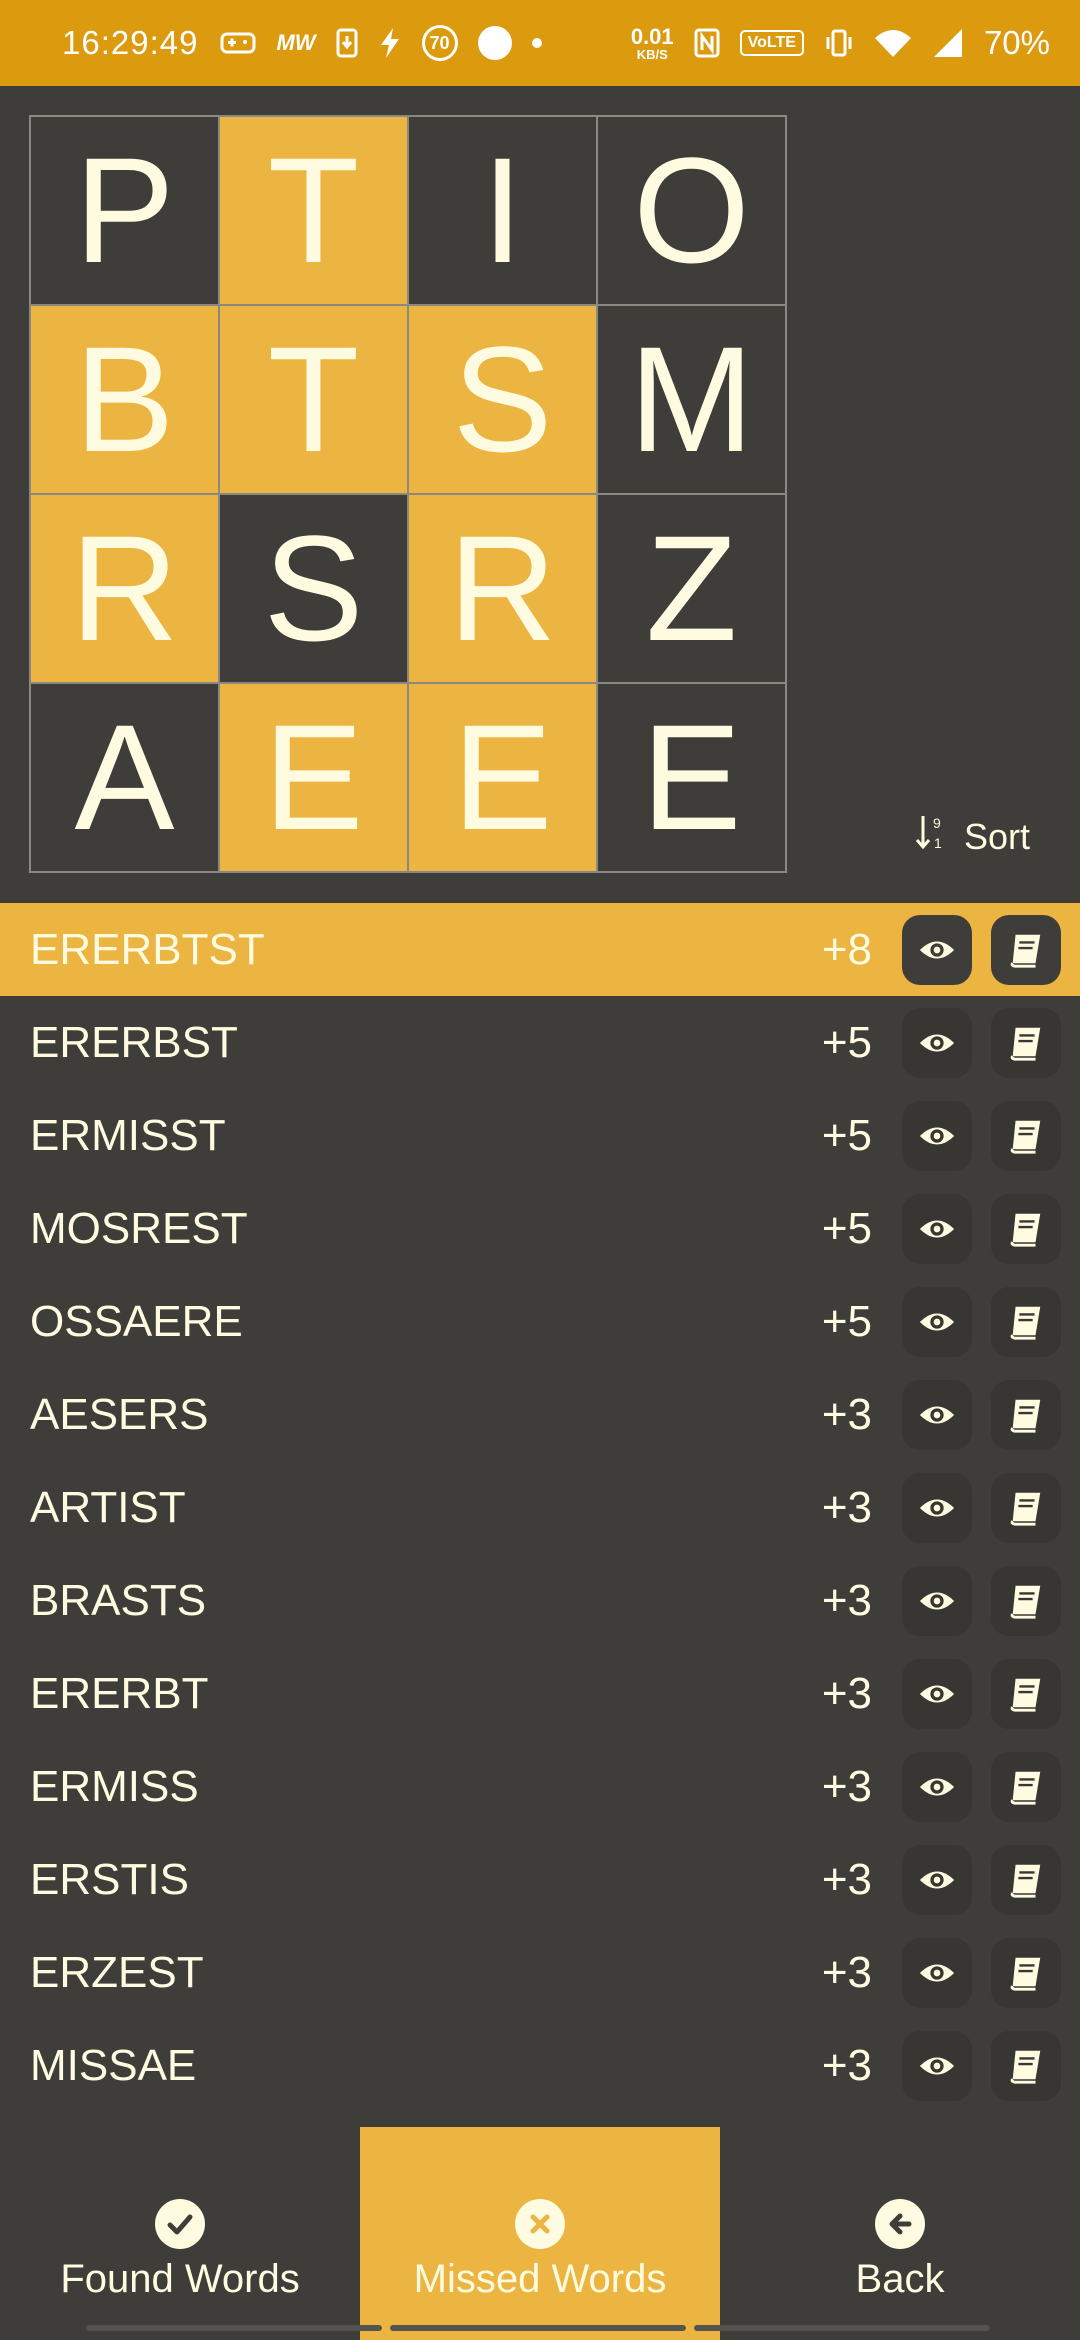 The height and width of the screenshot is (2340, 1080). I want to click on grid-cell: B, so click(124, 399).